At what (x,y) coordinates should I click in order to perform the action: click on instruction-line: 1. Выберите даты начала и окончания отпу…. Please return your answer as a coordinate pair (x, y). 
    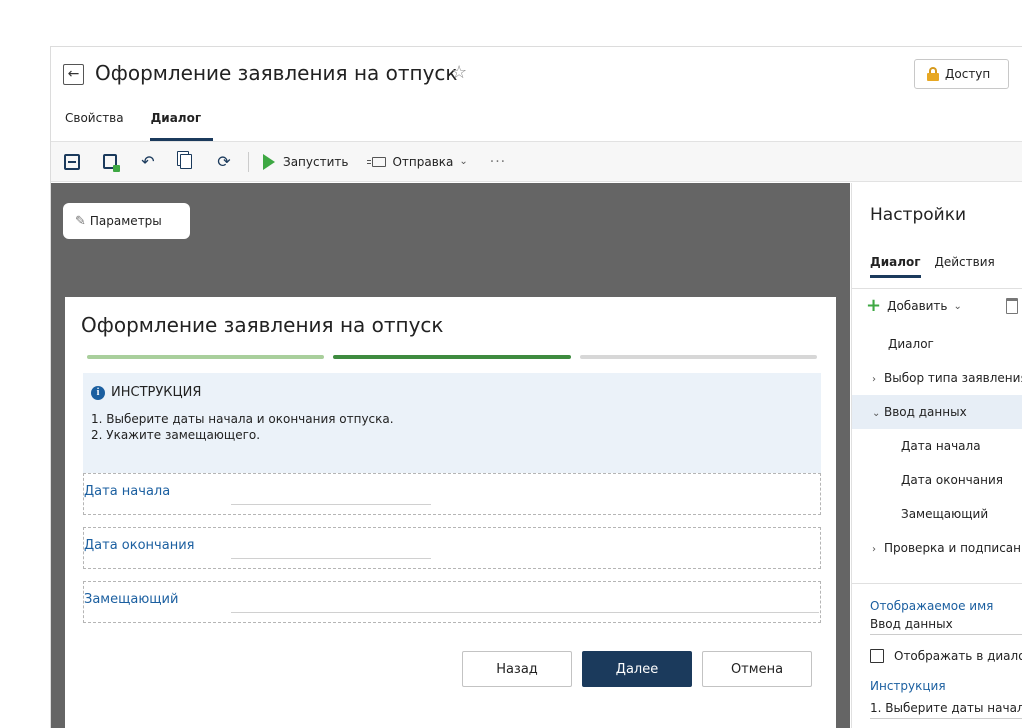
    Looking at the image, I should click on (242, 419).